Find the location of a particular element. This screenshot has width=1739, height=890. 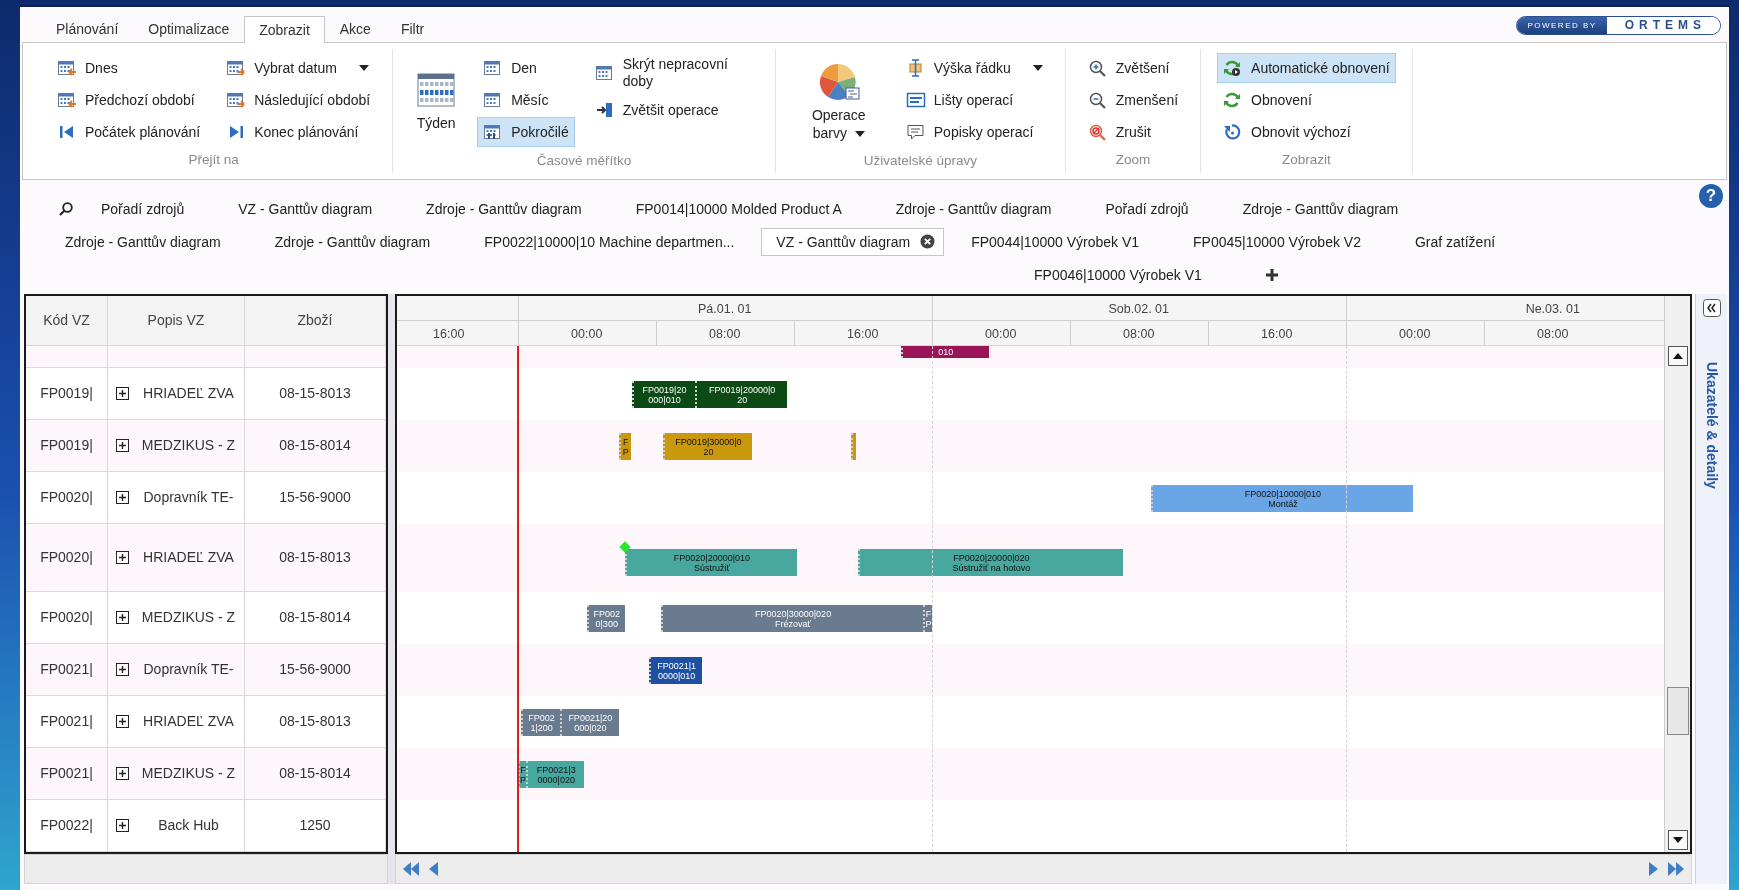

time-label: 08:00 is located at coordinates (1139, 334).